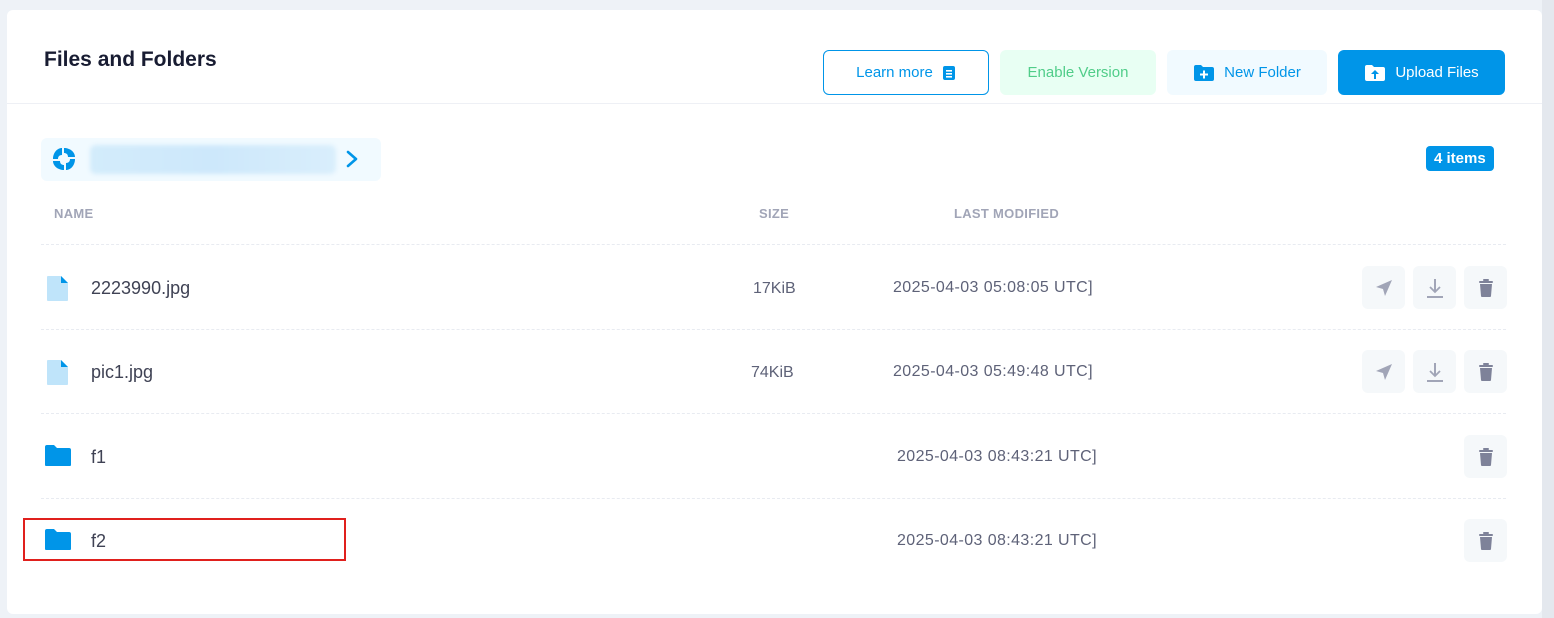  Describe the element at coordinates (122, 372) in the screenshot. I see `file-name: pic1.jpg` at that location.